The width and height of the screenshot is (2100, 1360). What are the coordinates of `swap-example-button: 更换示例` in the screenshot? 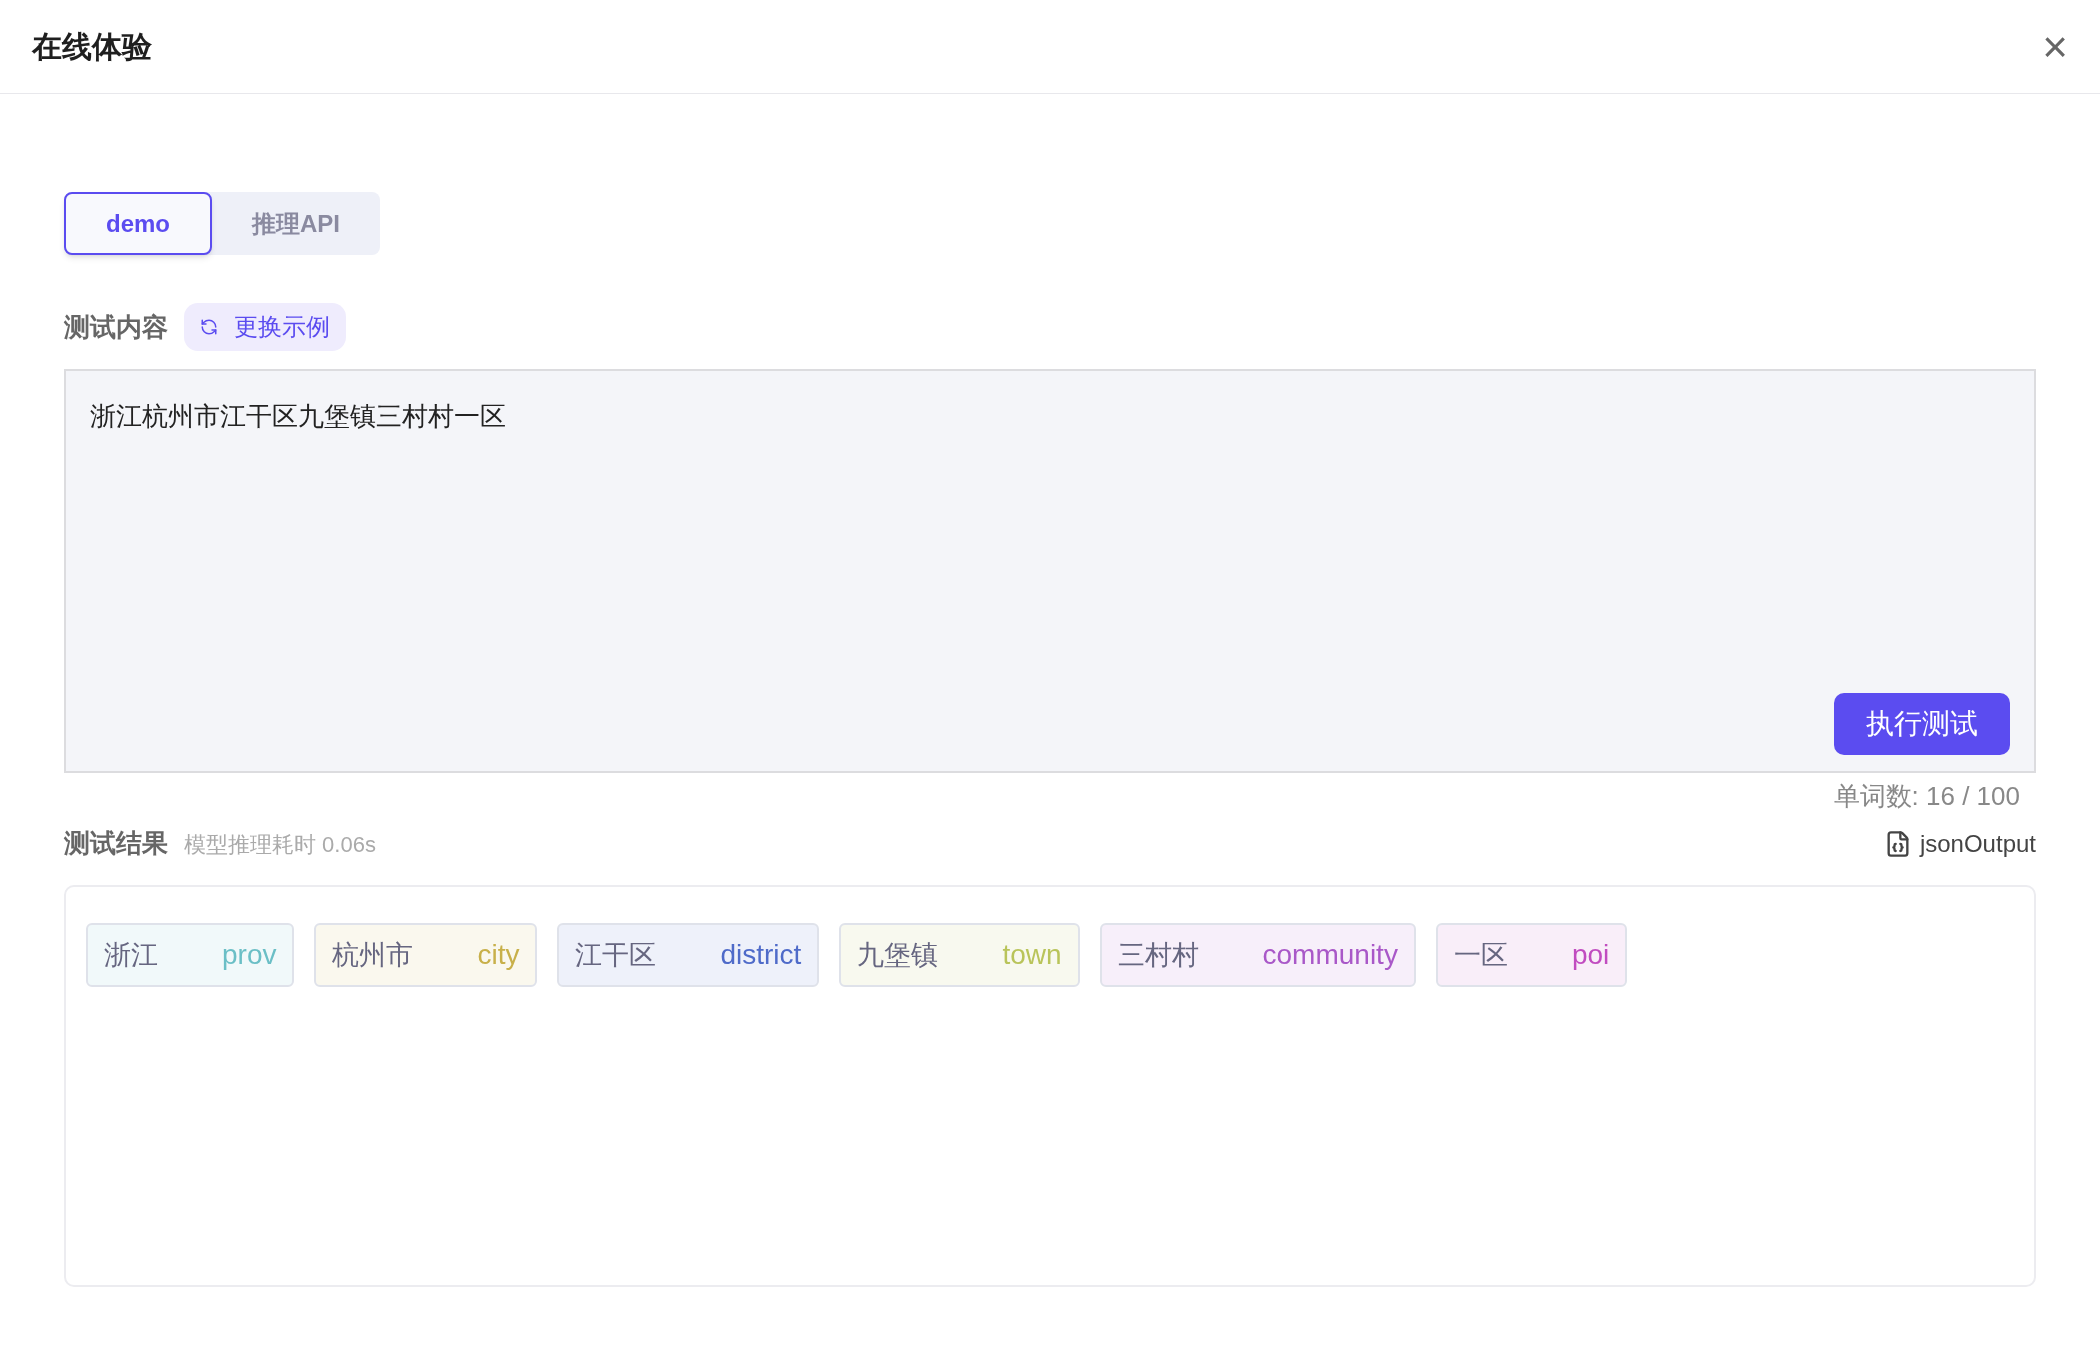 It's located at (265, 327).